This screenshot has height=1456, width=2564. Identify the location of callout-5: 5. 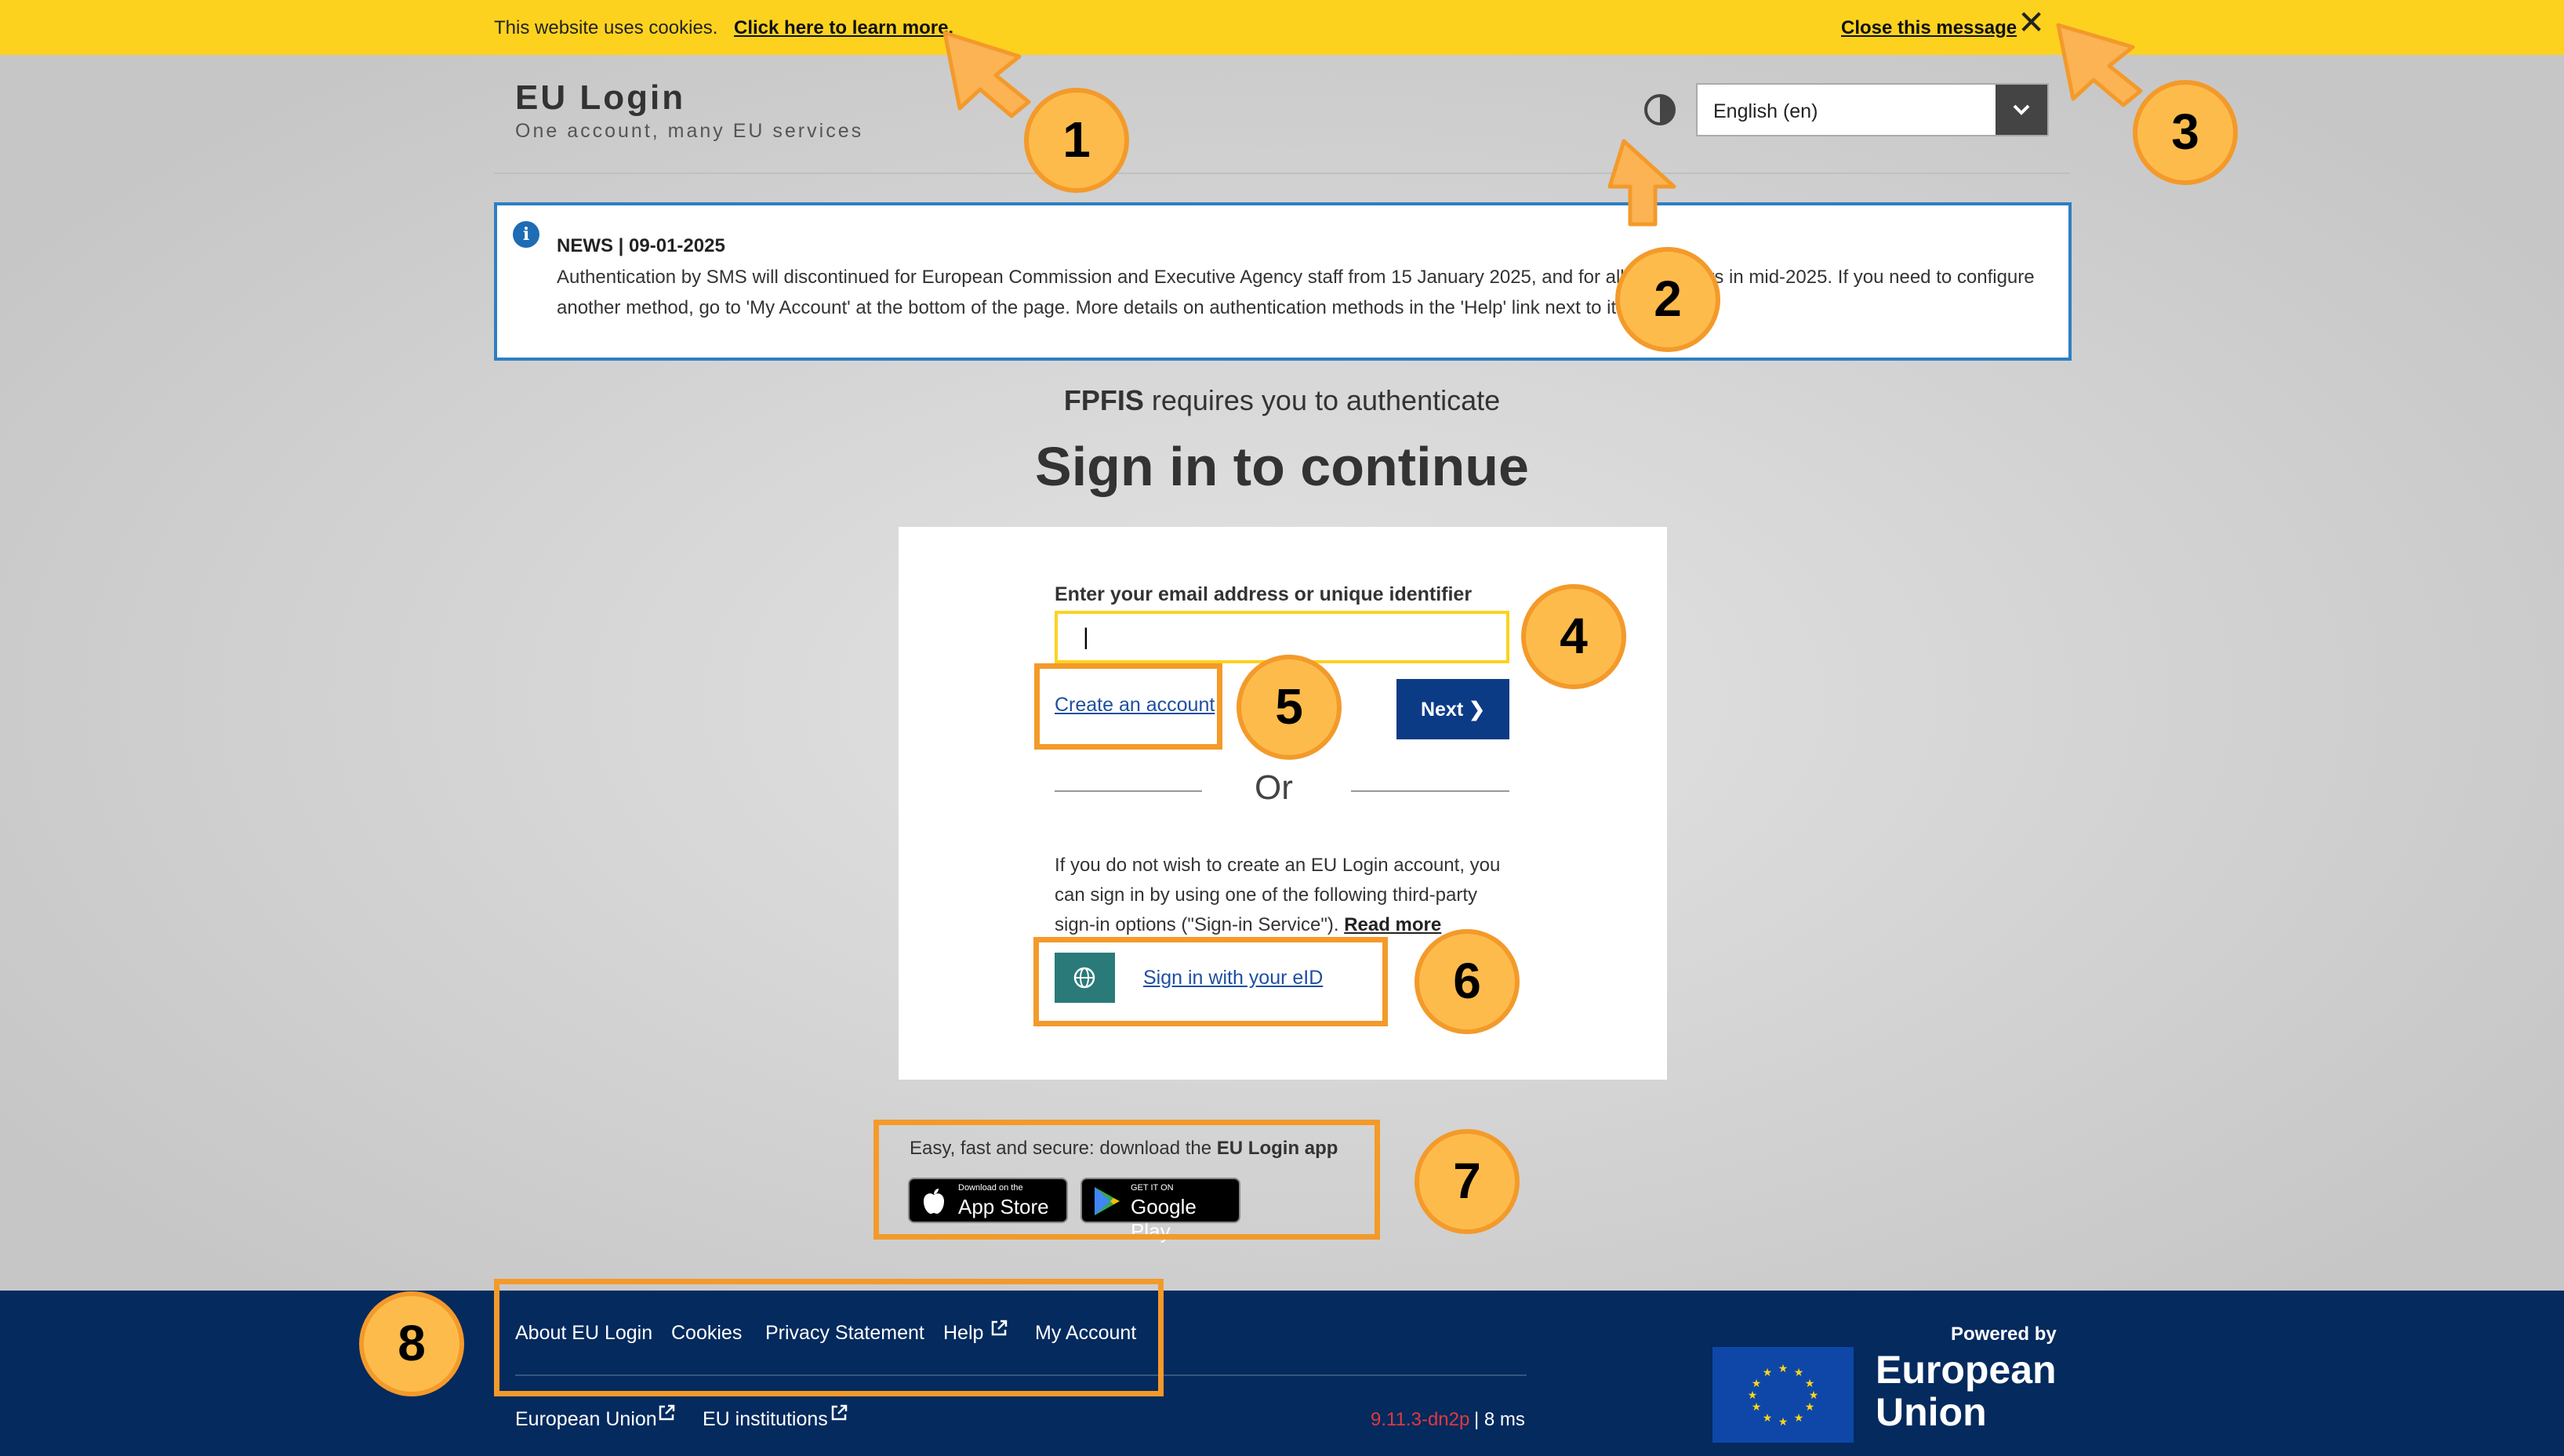
(1289, 707).